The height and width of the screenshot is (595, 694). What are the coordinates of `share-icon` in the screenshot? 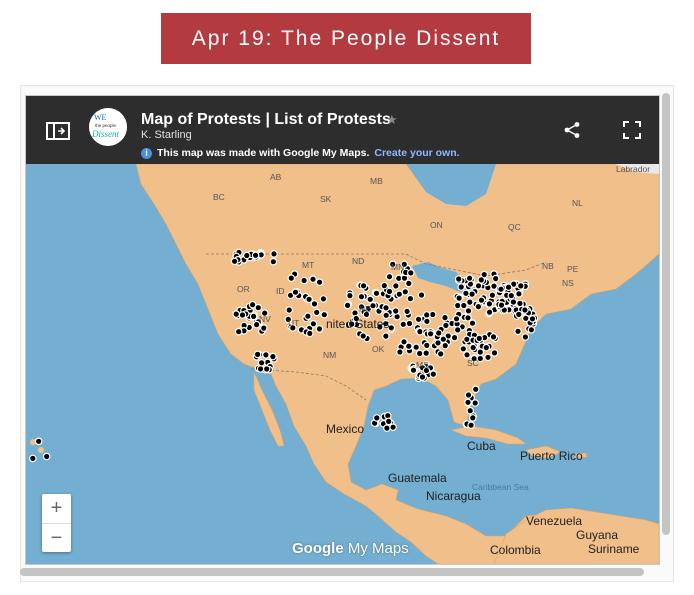 It's located at (572, 130).